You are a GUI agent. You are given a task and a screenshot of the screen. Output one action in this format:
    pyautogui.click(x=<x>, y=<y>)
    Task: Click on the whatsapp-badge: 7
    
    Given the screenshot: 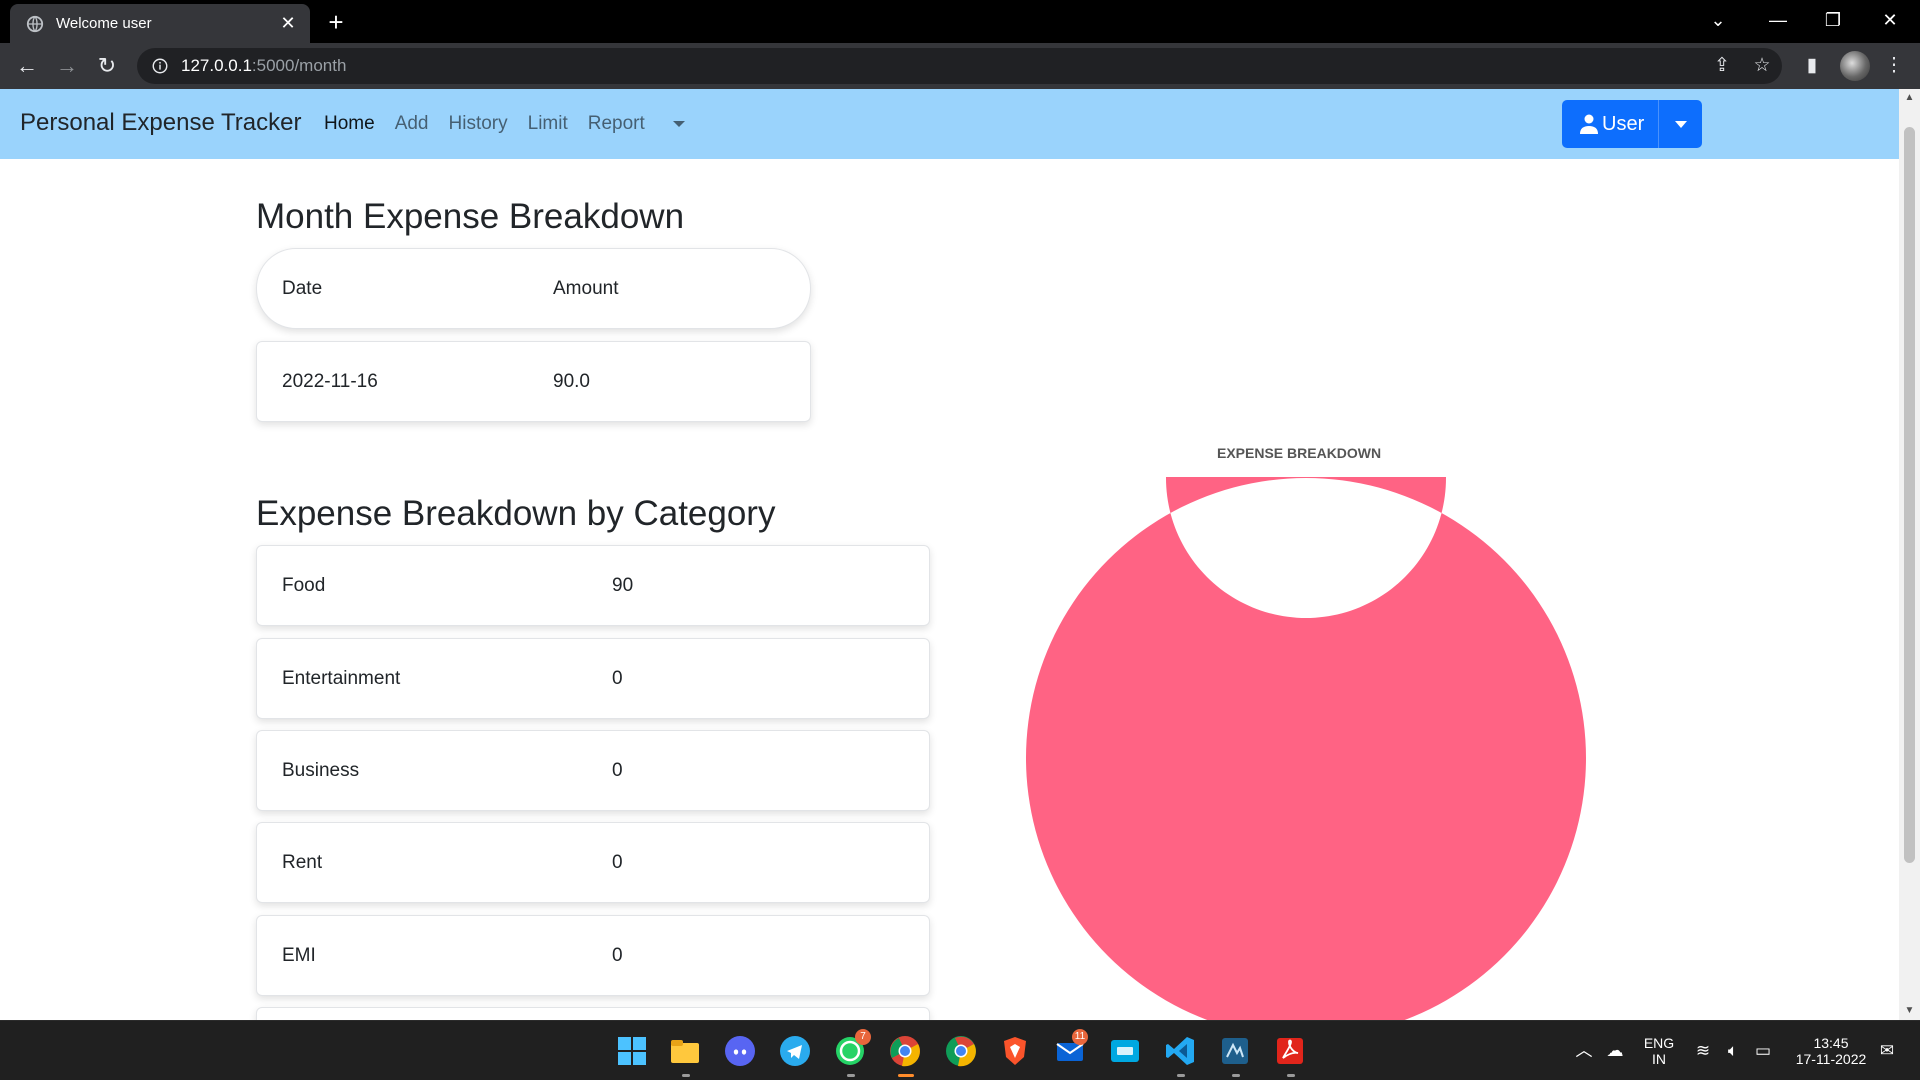 What is the action you would take?
    pyautogui.click(x=863, y=1037)
    